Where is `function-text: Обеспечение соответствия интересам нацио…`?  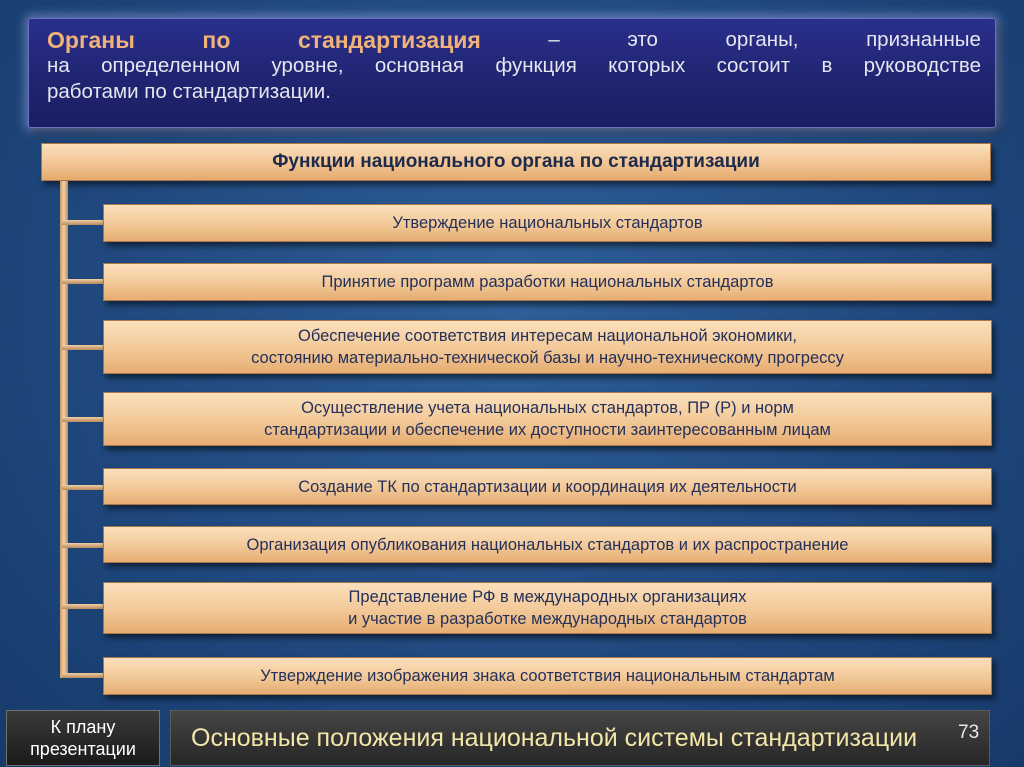 function-text: Обеспечение соответствия интересам нацио… is located at coordinates (547, 347).